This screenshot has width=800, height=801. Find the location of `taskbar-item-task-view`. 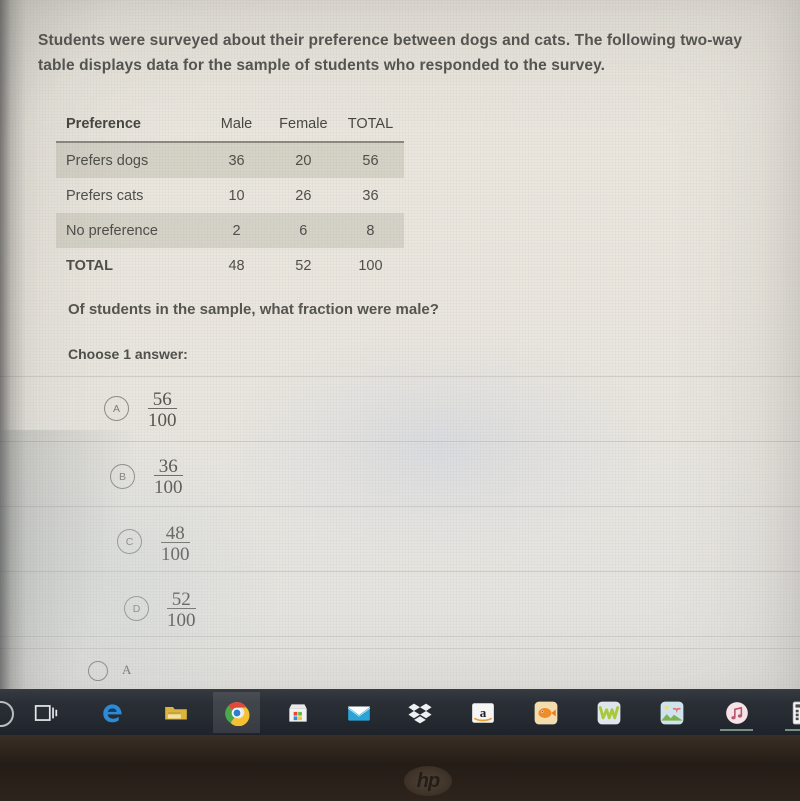

taskbar-item-task-view is located at coordinates (45, 712).